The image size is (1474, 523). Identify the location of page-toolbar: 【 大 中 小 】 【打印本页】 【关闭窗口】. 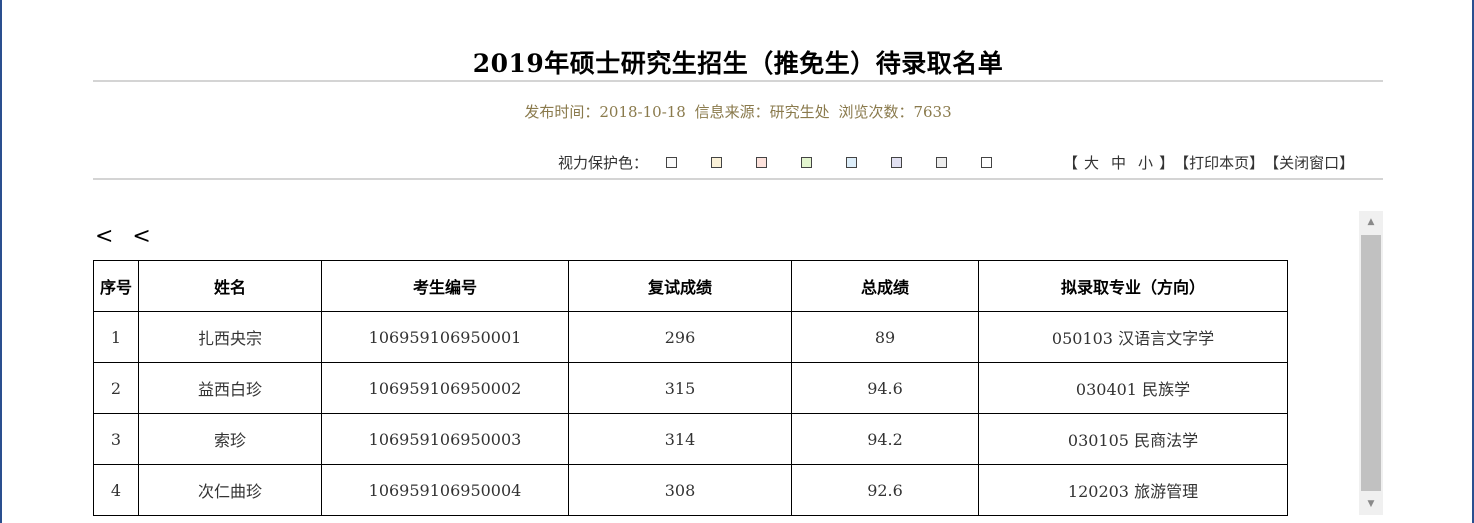
(1208, 162).